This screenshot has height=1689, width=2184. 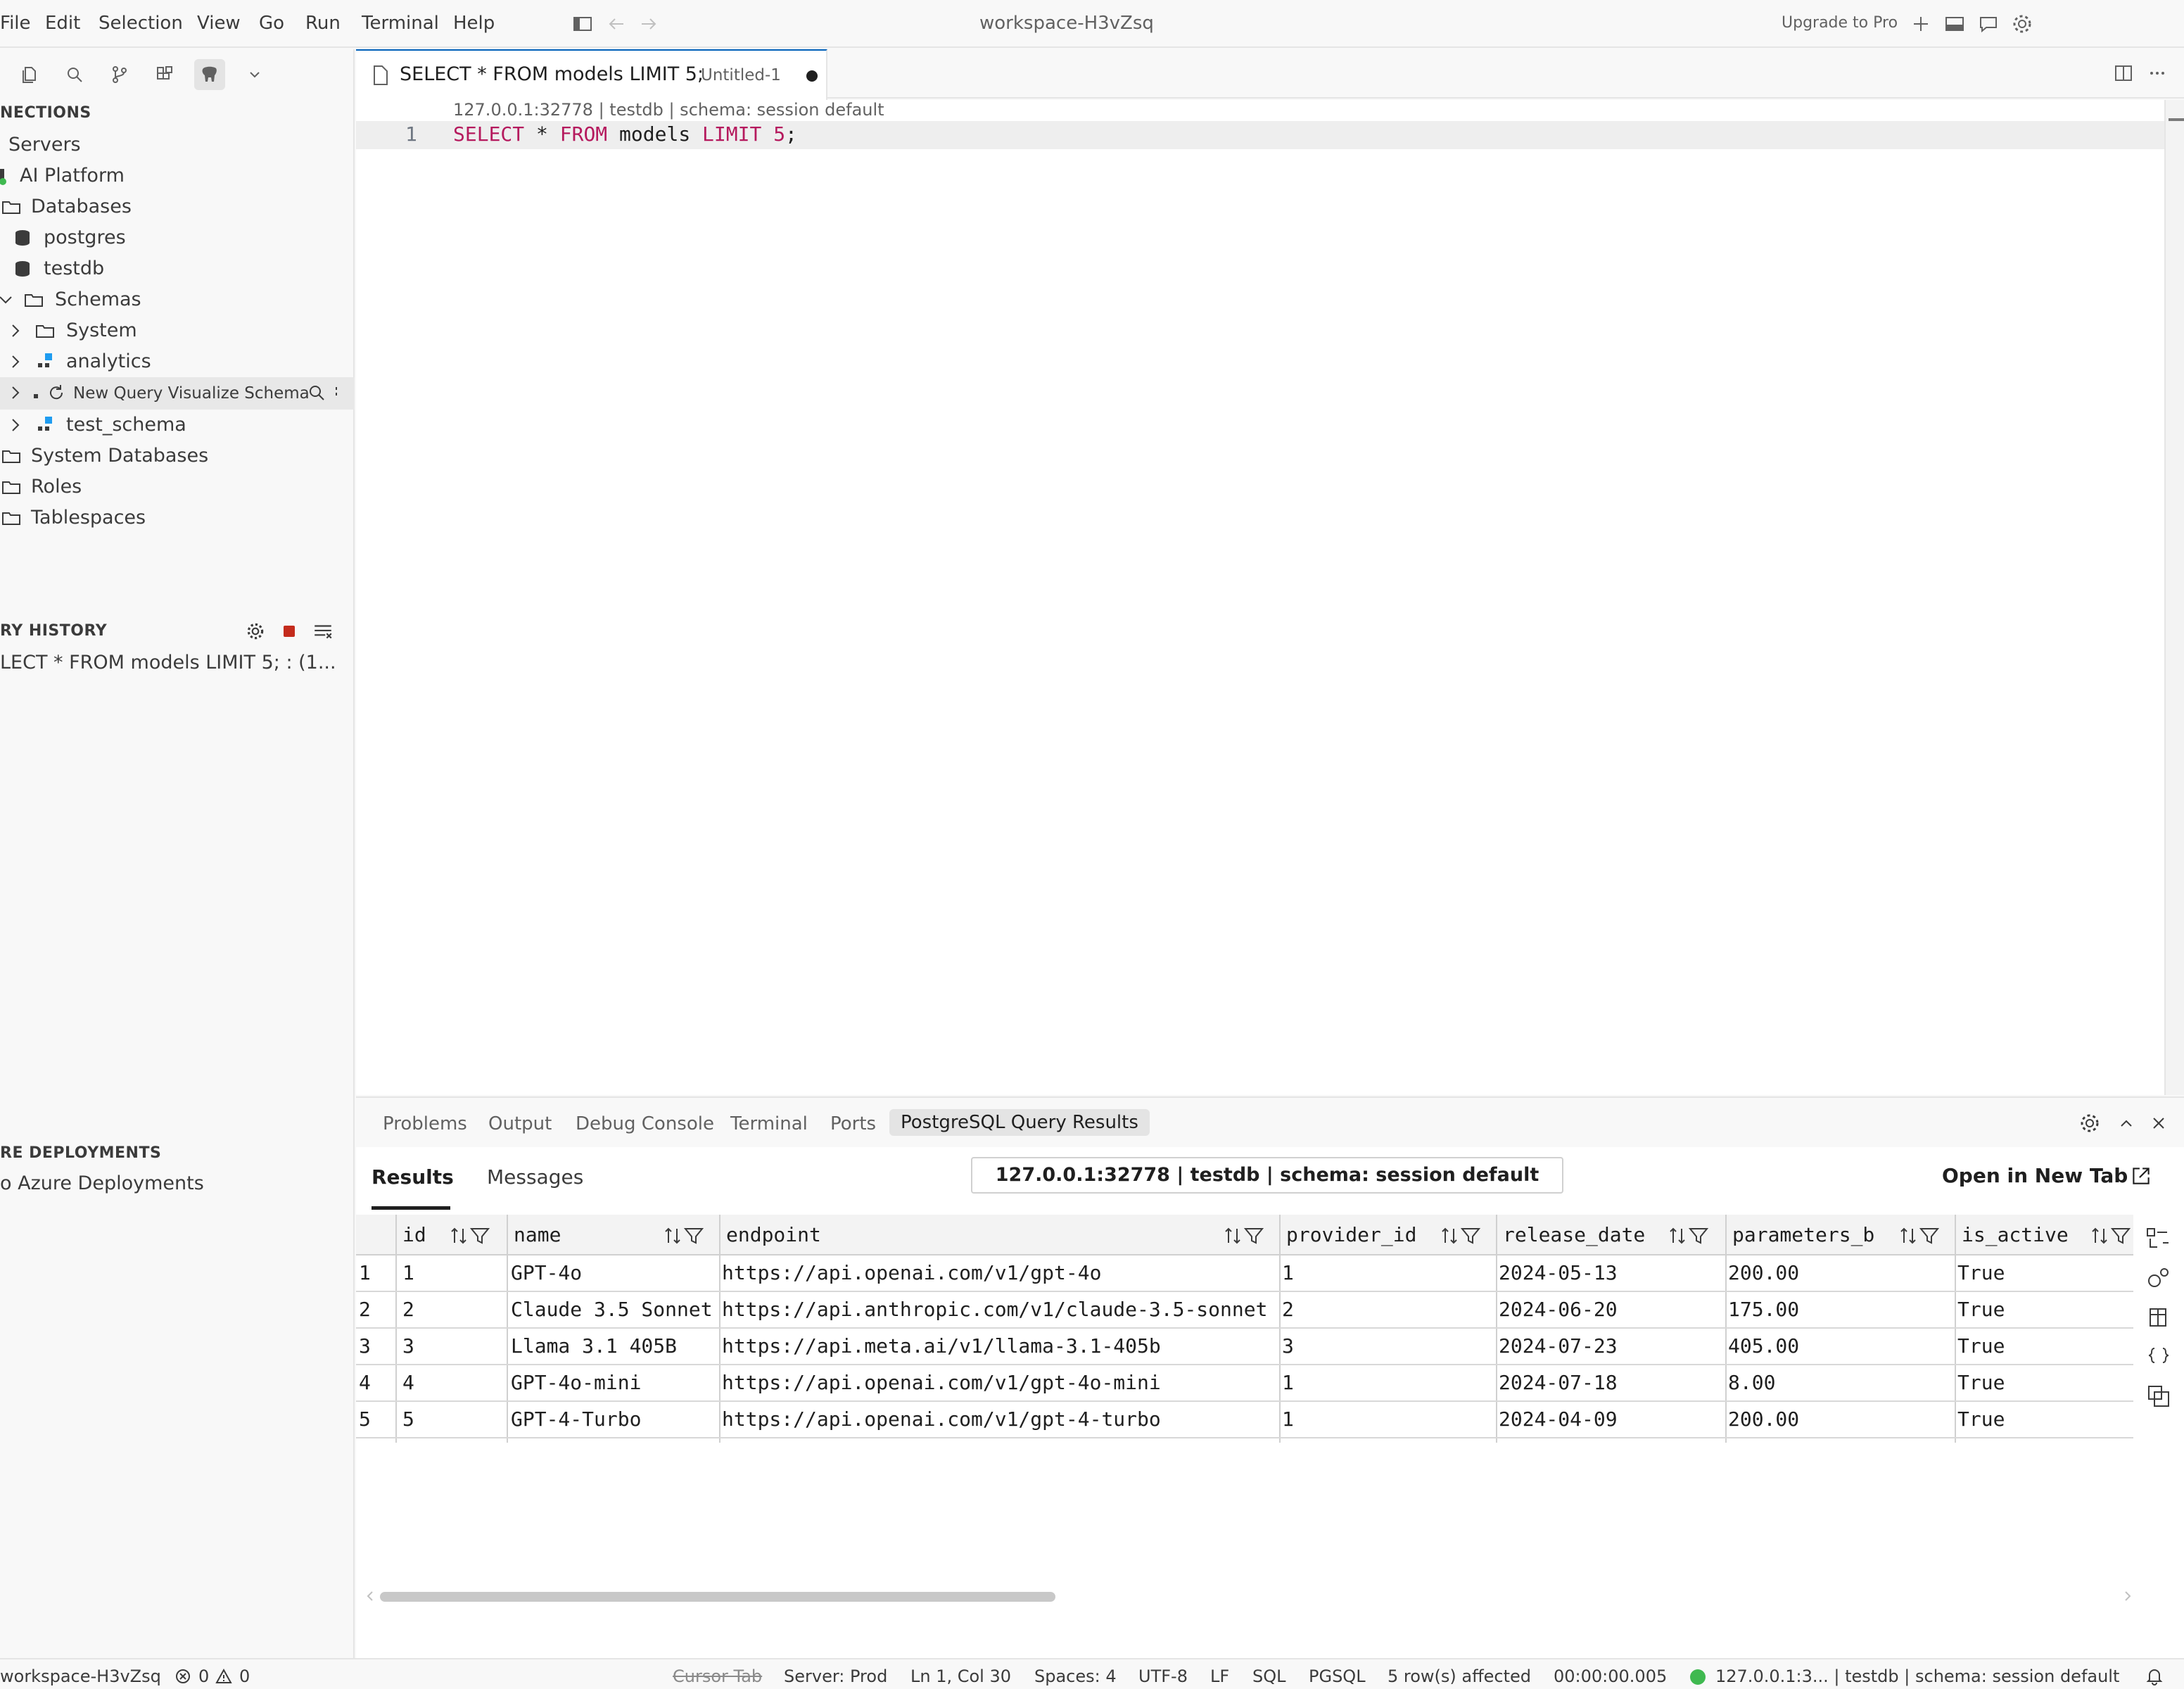 I want to click on export-csv-icon, so click(x=2159, y=1239).